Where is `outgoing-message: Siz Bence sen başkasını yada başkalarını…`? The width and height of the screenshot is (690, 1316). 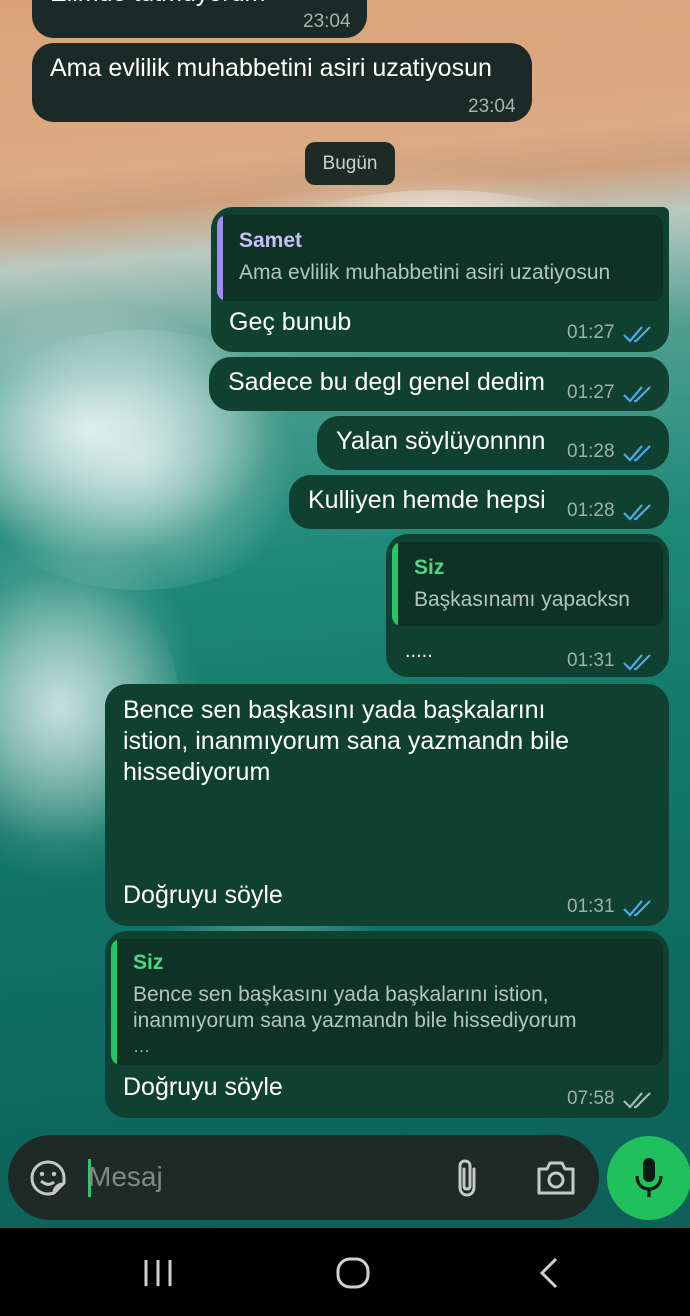 outgoing-message: Siz Bence sen başkasını yada başkalarını… is located at coordinates (387, 1024).